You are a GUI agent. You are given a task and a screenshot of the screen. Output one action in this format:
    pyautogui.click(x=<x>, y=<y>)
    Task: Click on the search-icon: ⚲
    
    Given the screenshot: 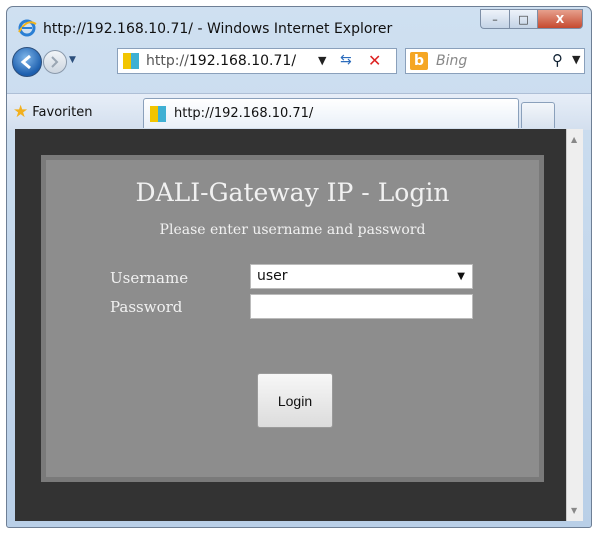 What is the action you would take?
    pyautogui.click(x=557, y=60)
    